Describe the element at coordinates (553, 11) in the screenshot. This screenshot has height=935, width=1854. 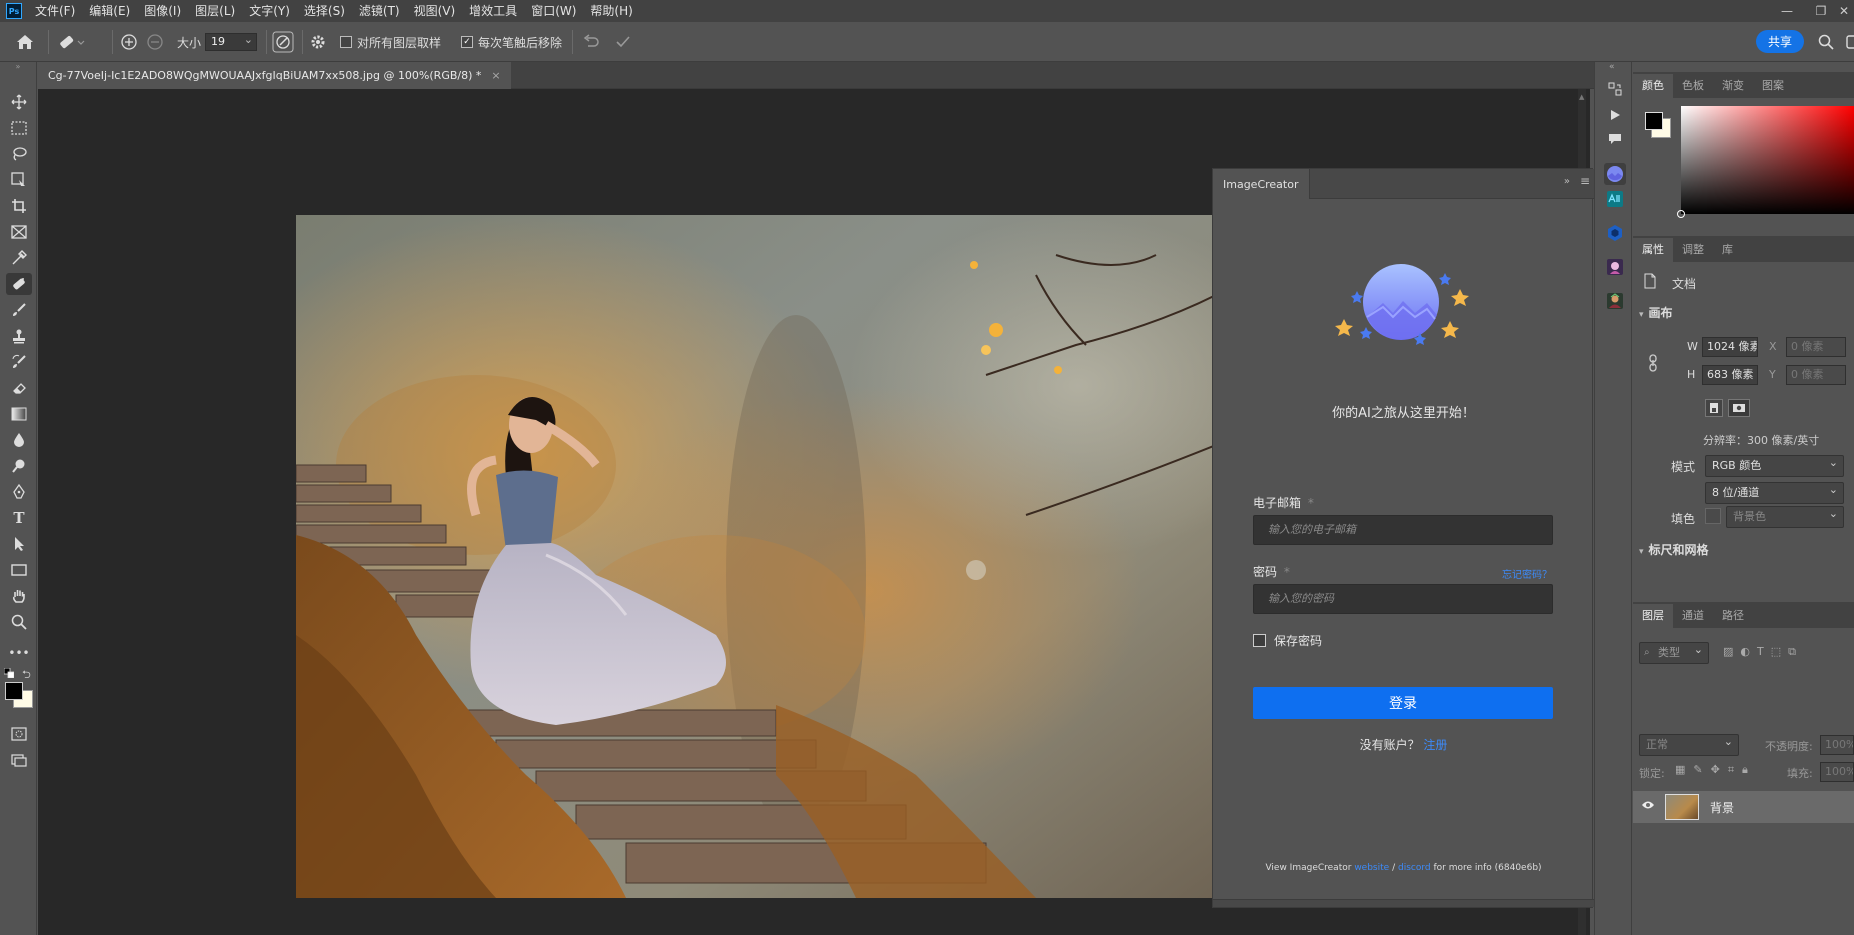
I see `menu-window: 窗口(W)` at that location.